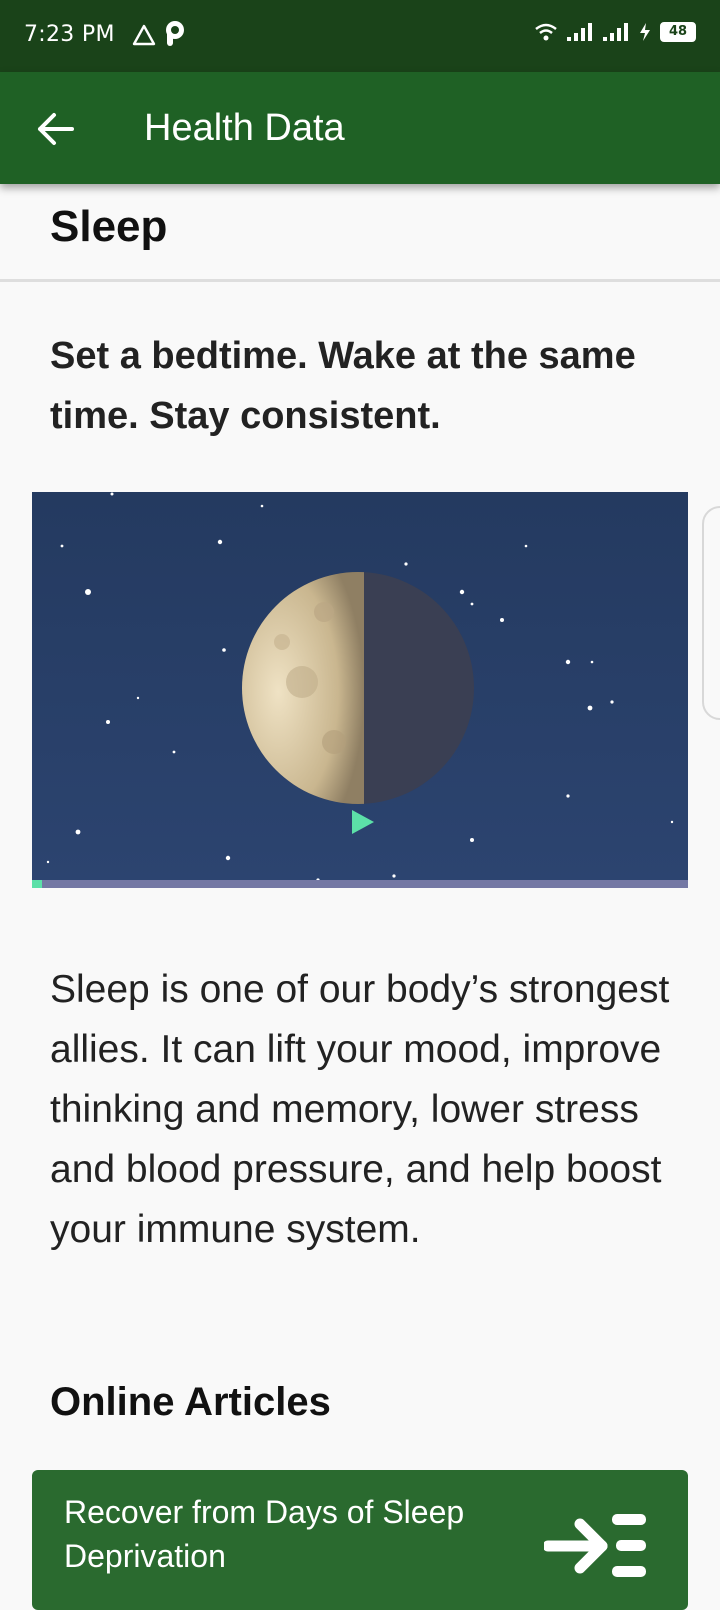 This screenshot has width=720, height=1610. I want to click on article-card: Recover from Days of Sleep Deprivation, so click(360, 1540).